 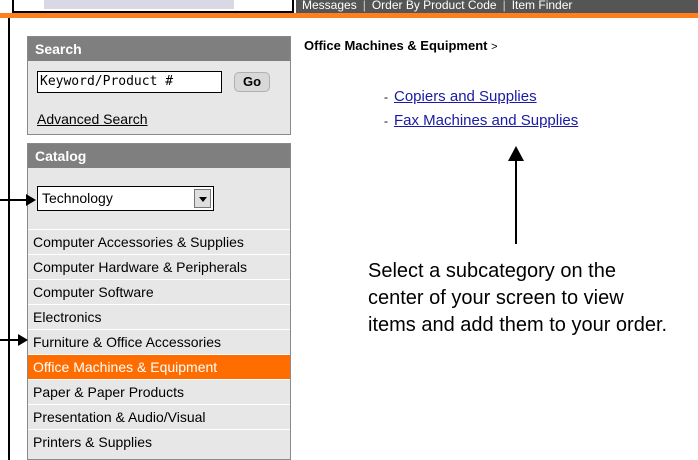 I want to click on search-input: Keyword/Product #, so click(x=129, y=82).